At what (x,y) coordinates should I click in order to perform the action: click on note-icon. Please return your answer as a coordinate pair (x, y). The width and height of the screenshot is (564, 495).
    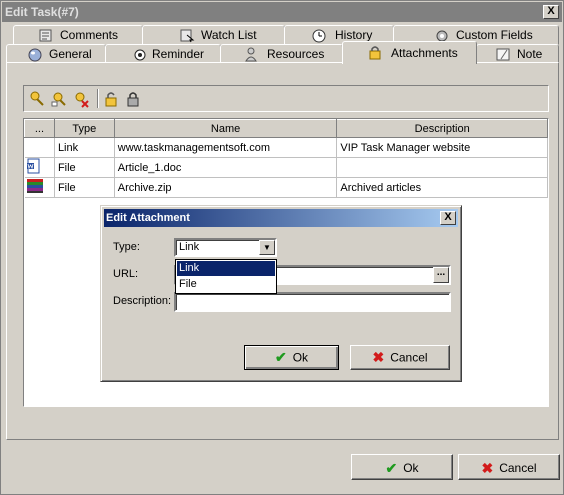
    Looking at the image, I should click on (503, 54).